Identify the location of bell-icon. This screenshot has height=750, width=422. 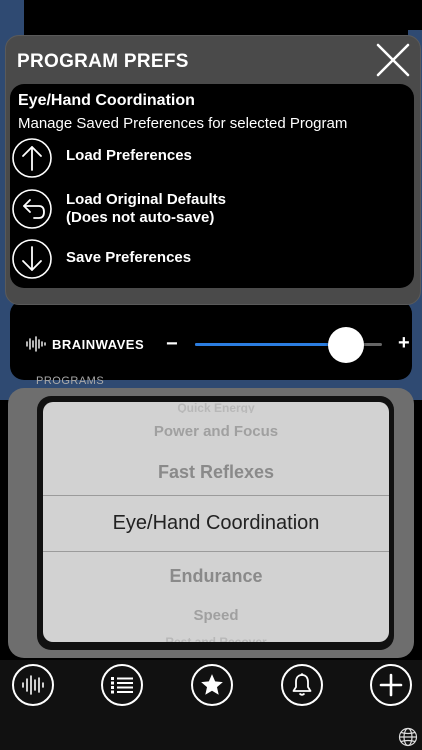
(302, 684).